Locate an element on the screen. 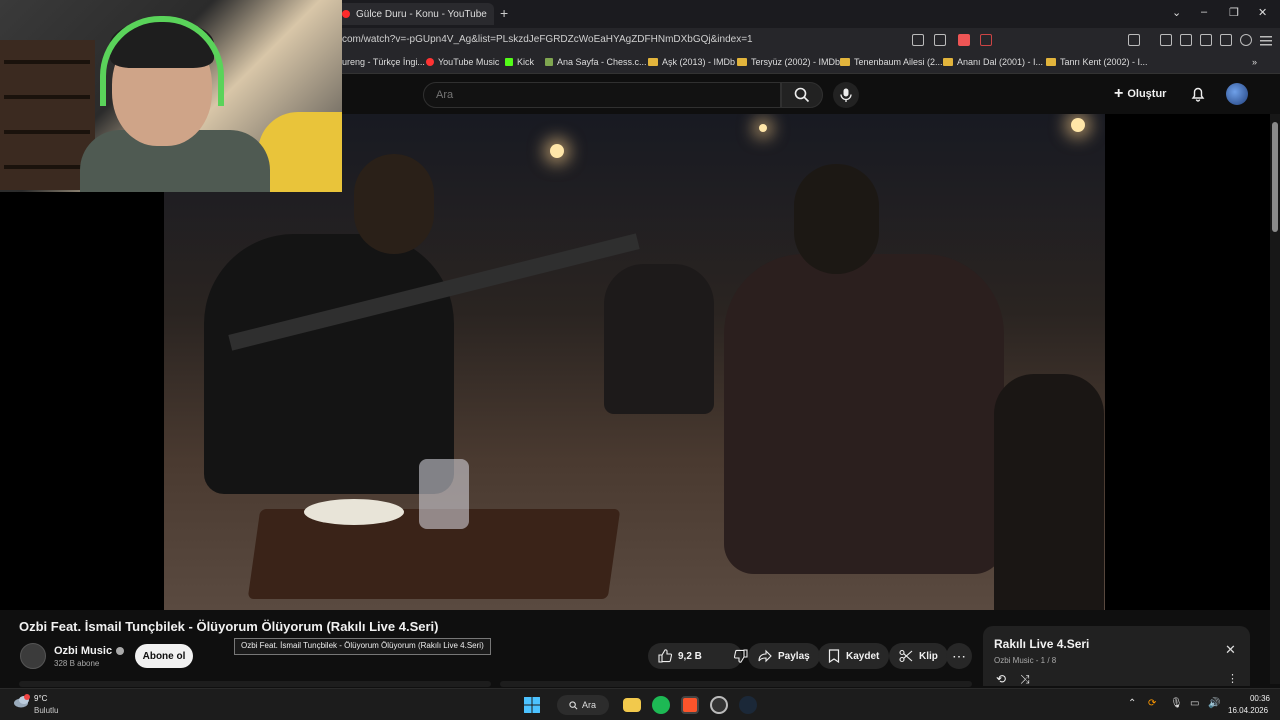  microphone-tray-icon: 🎙 is located at coordinates (1176, 703).